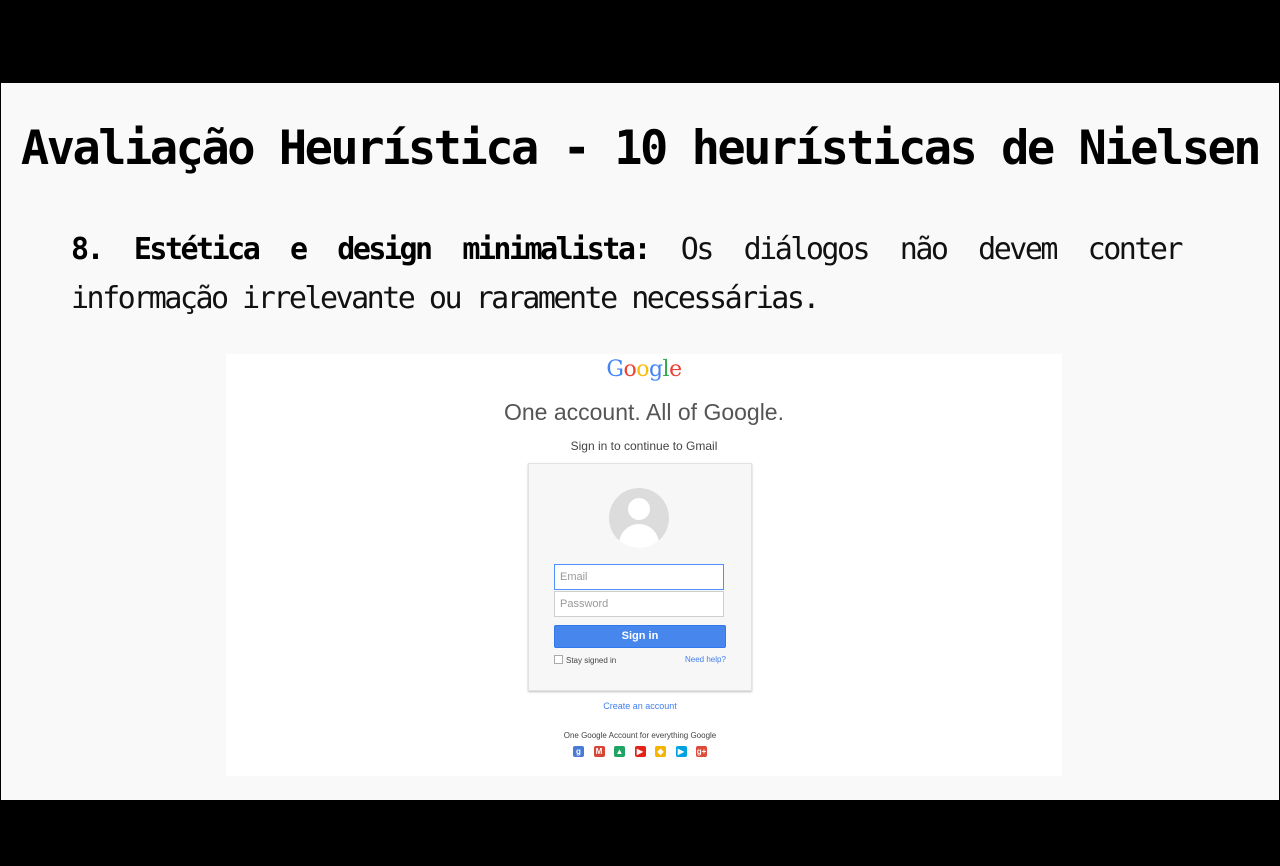  What do you see at coordinates (701, 751) in the screenshot?
I see `google-plus-red-icon: g+` at bounding box center [701, 751].